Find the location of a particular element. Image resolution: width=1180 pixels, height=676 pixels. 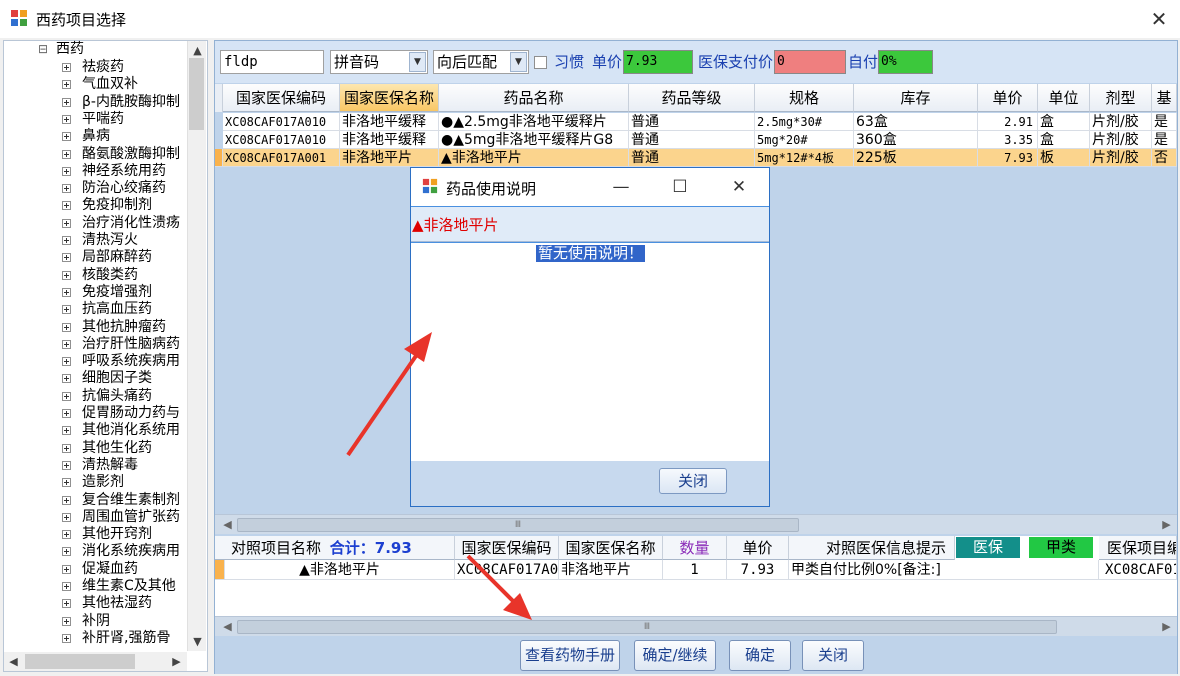

minimize-icon: — is located at coordinates (621, 187).